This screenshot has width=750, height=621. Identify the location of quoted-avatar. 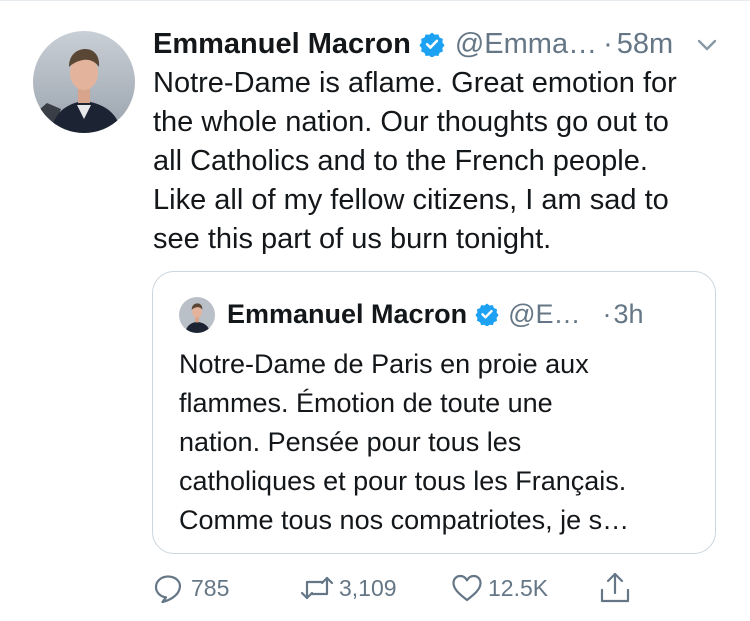
(197, 315).